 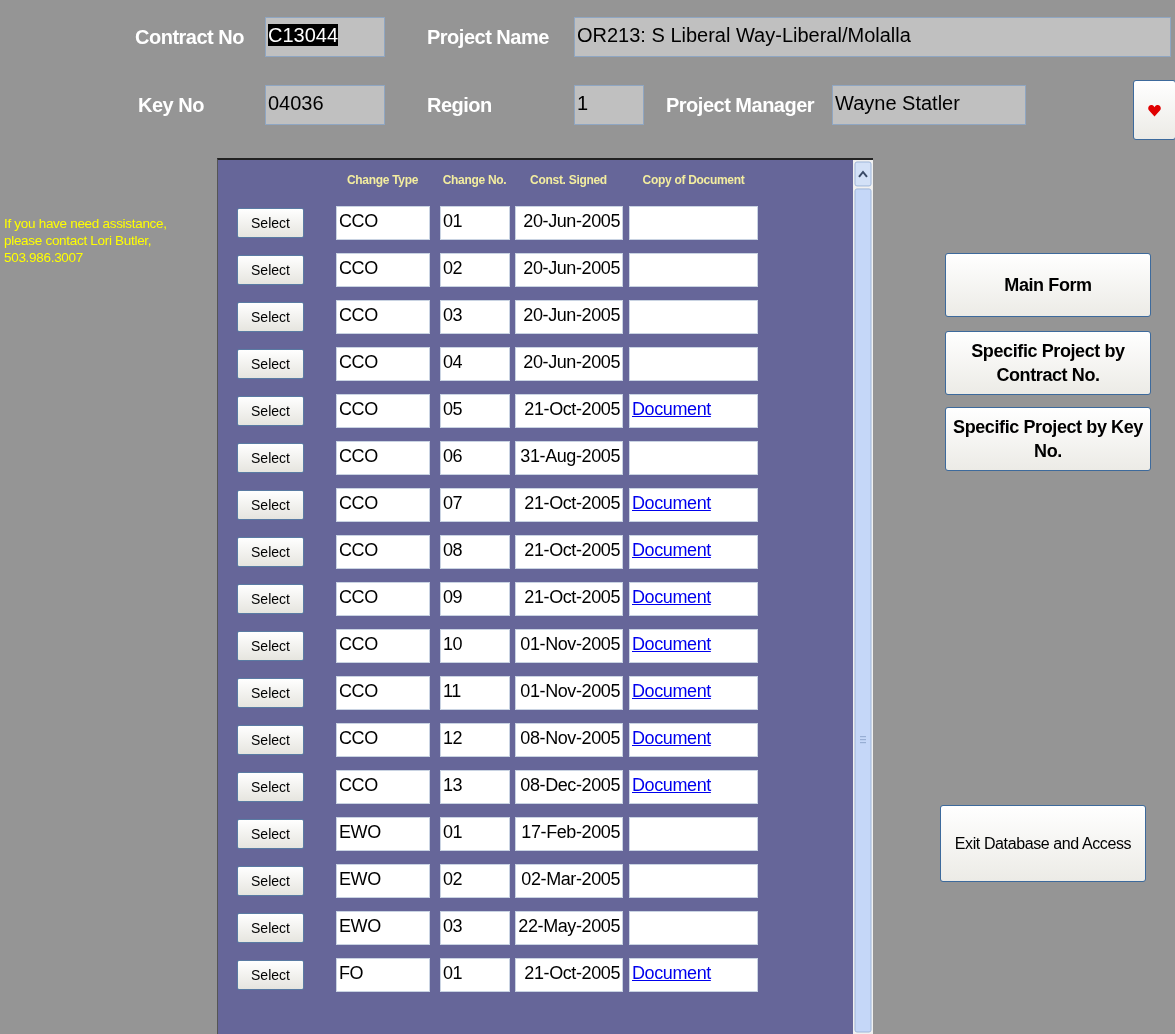 What do you see at coordinates (475, 551) in the screenshot?
I see `change-no-field: 08` at bounding box center [475, 551].